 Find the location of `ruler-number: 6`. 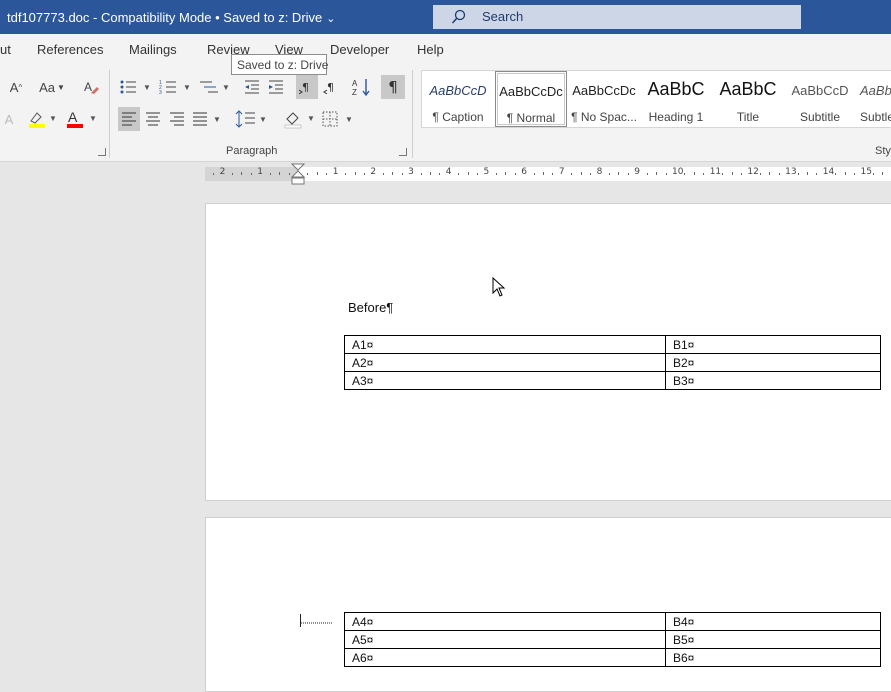

ruler-number: 6 is located at coordinates (524, 172).